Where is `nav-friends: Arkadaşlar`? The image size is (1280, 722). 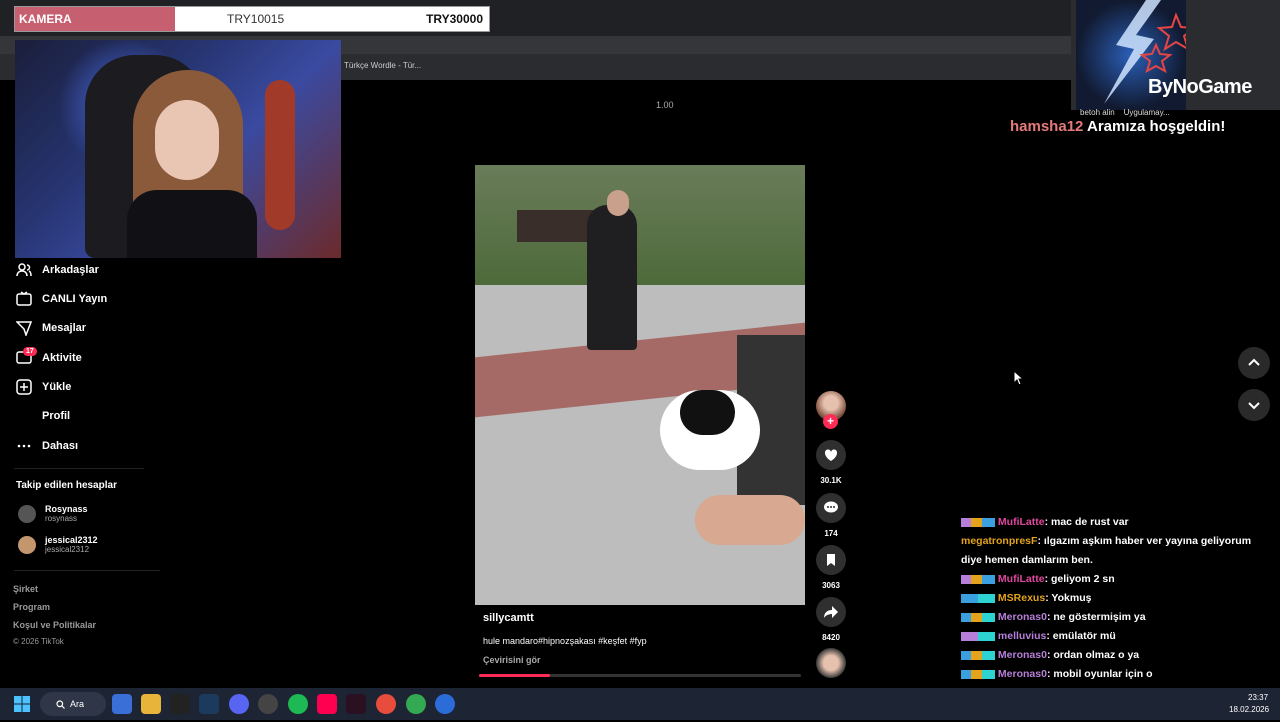
nav-friends: Arkadaşlar is located at coordinates (57, 270).